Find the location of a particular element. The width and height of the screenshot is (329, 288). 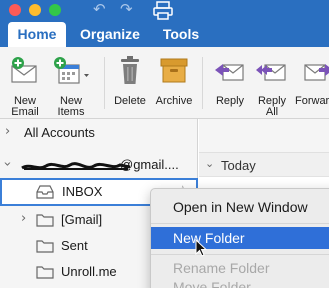

menu-new-folder: New Folder is located at coordinates (240, 238).